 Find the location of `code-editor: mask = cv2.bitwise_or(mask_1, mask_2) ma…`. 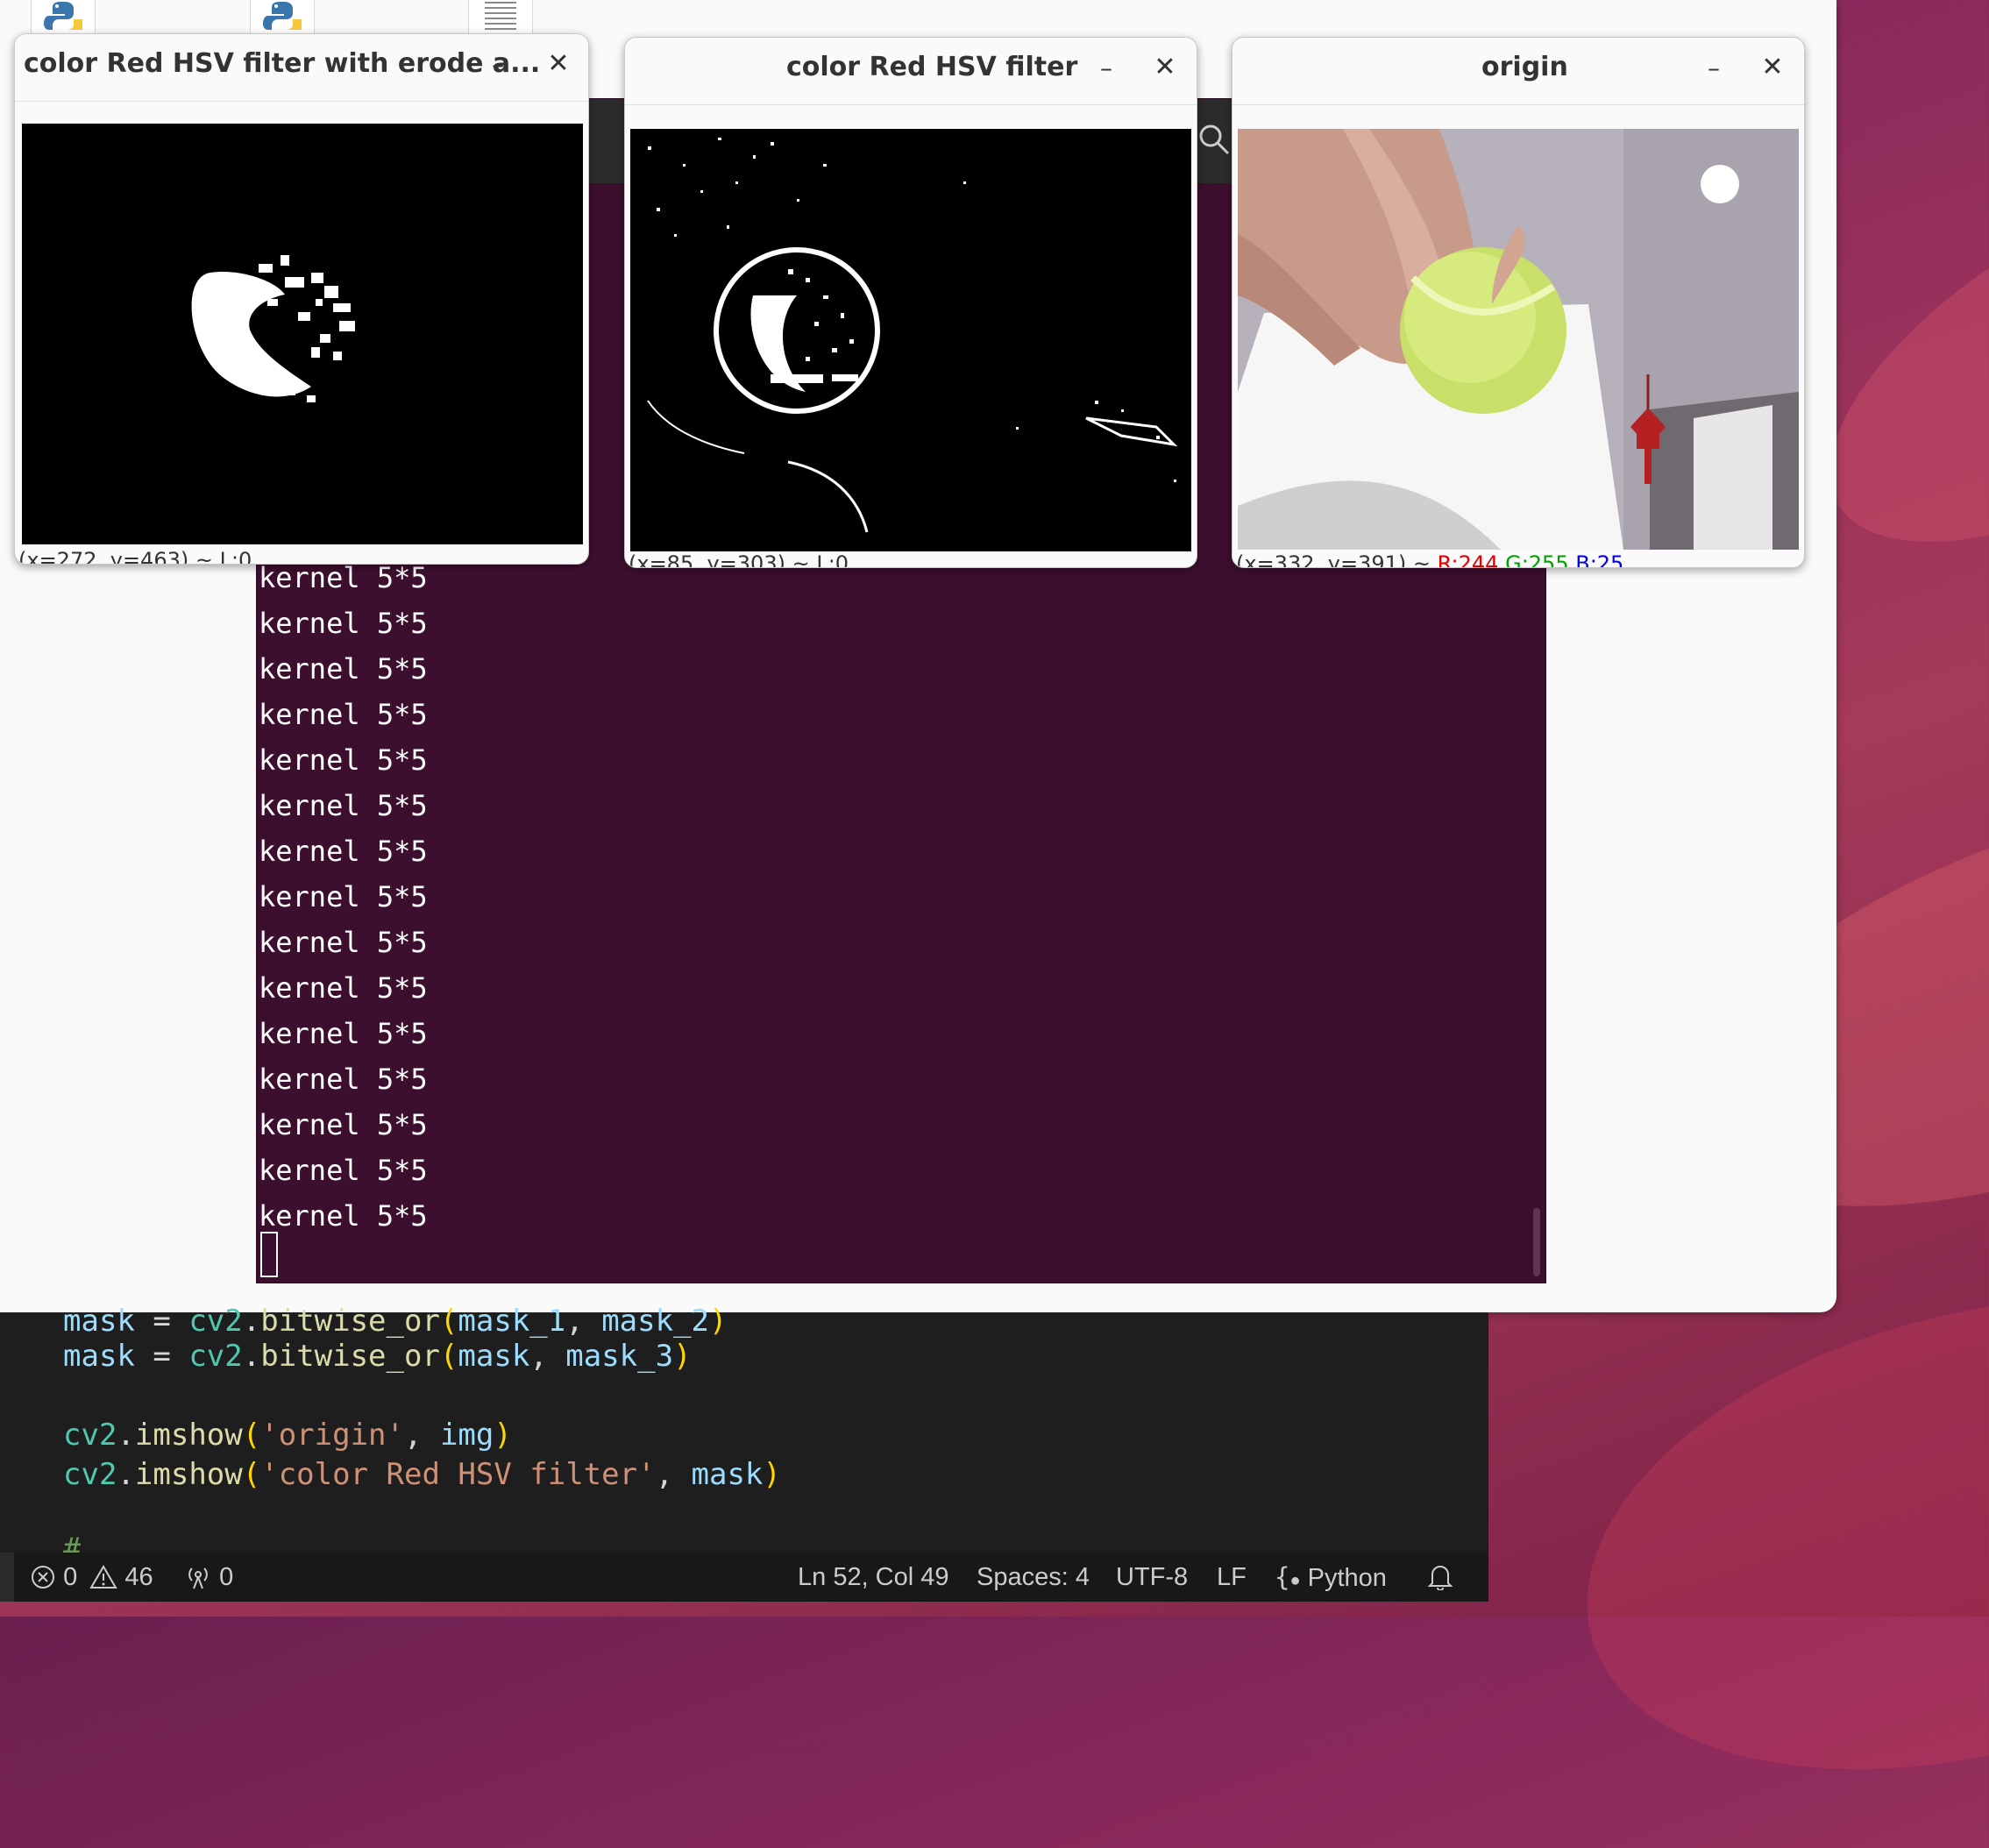

code-editor: mask = cv2.bitwise_or(mask_1, mask_2) ma… is located at coordinates (744, 1429).